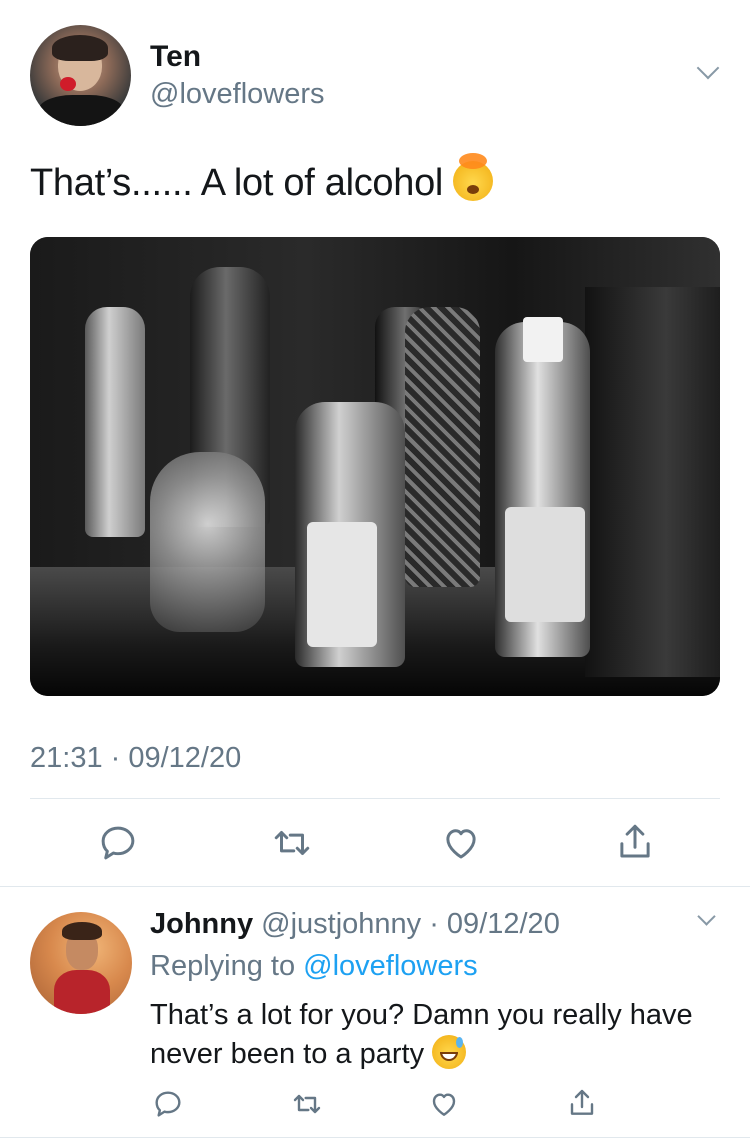 The width and height of the screenshot is (750, 1140). What do you see at coordinates (341, 924) in the screenshot?
I see `reply-author-handle: @justjohnny` at bounding box center [341, 924].